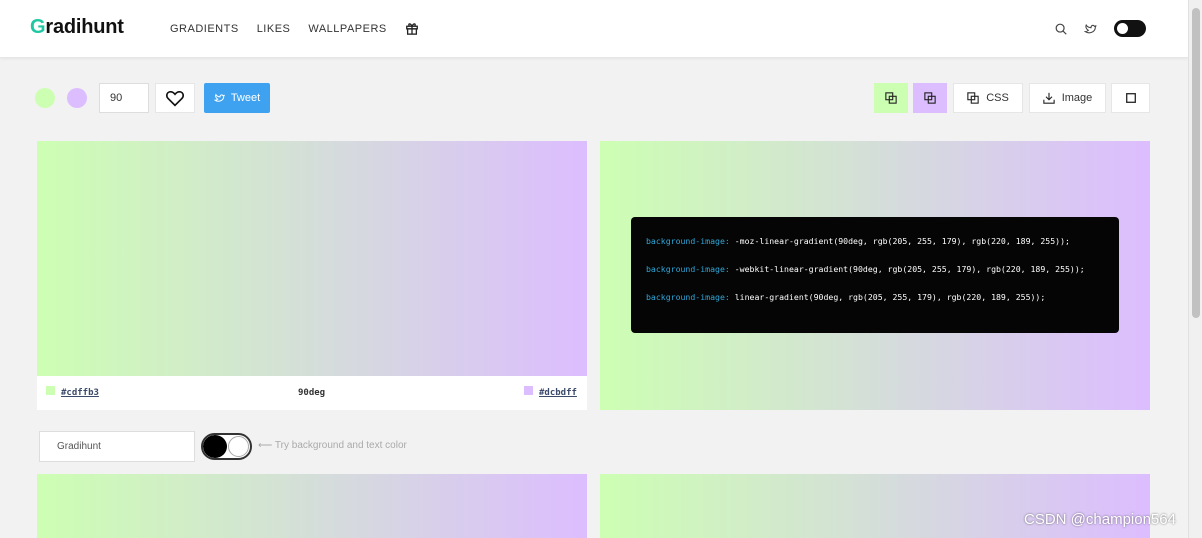  I want to click on copy-css-button: CSS, so click(988, 98).